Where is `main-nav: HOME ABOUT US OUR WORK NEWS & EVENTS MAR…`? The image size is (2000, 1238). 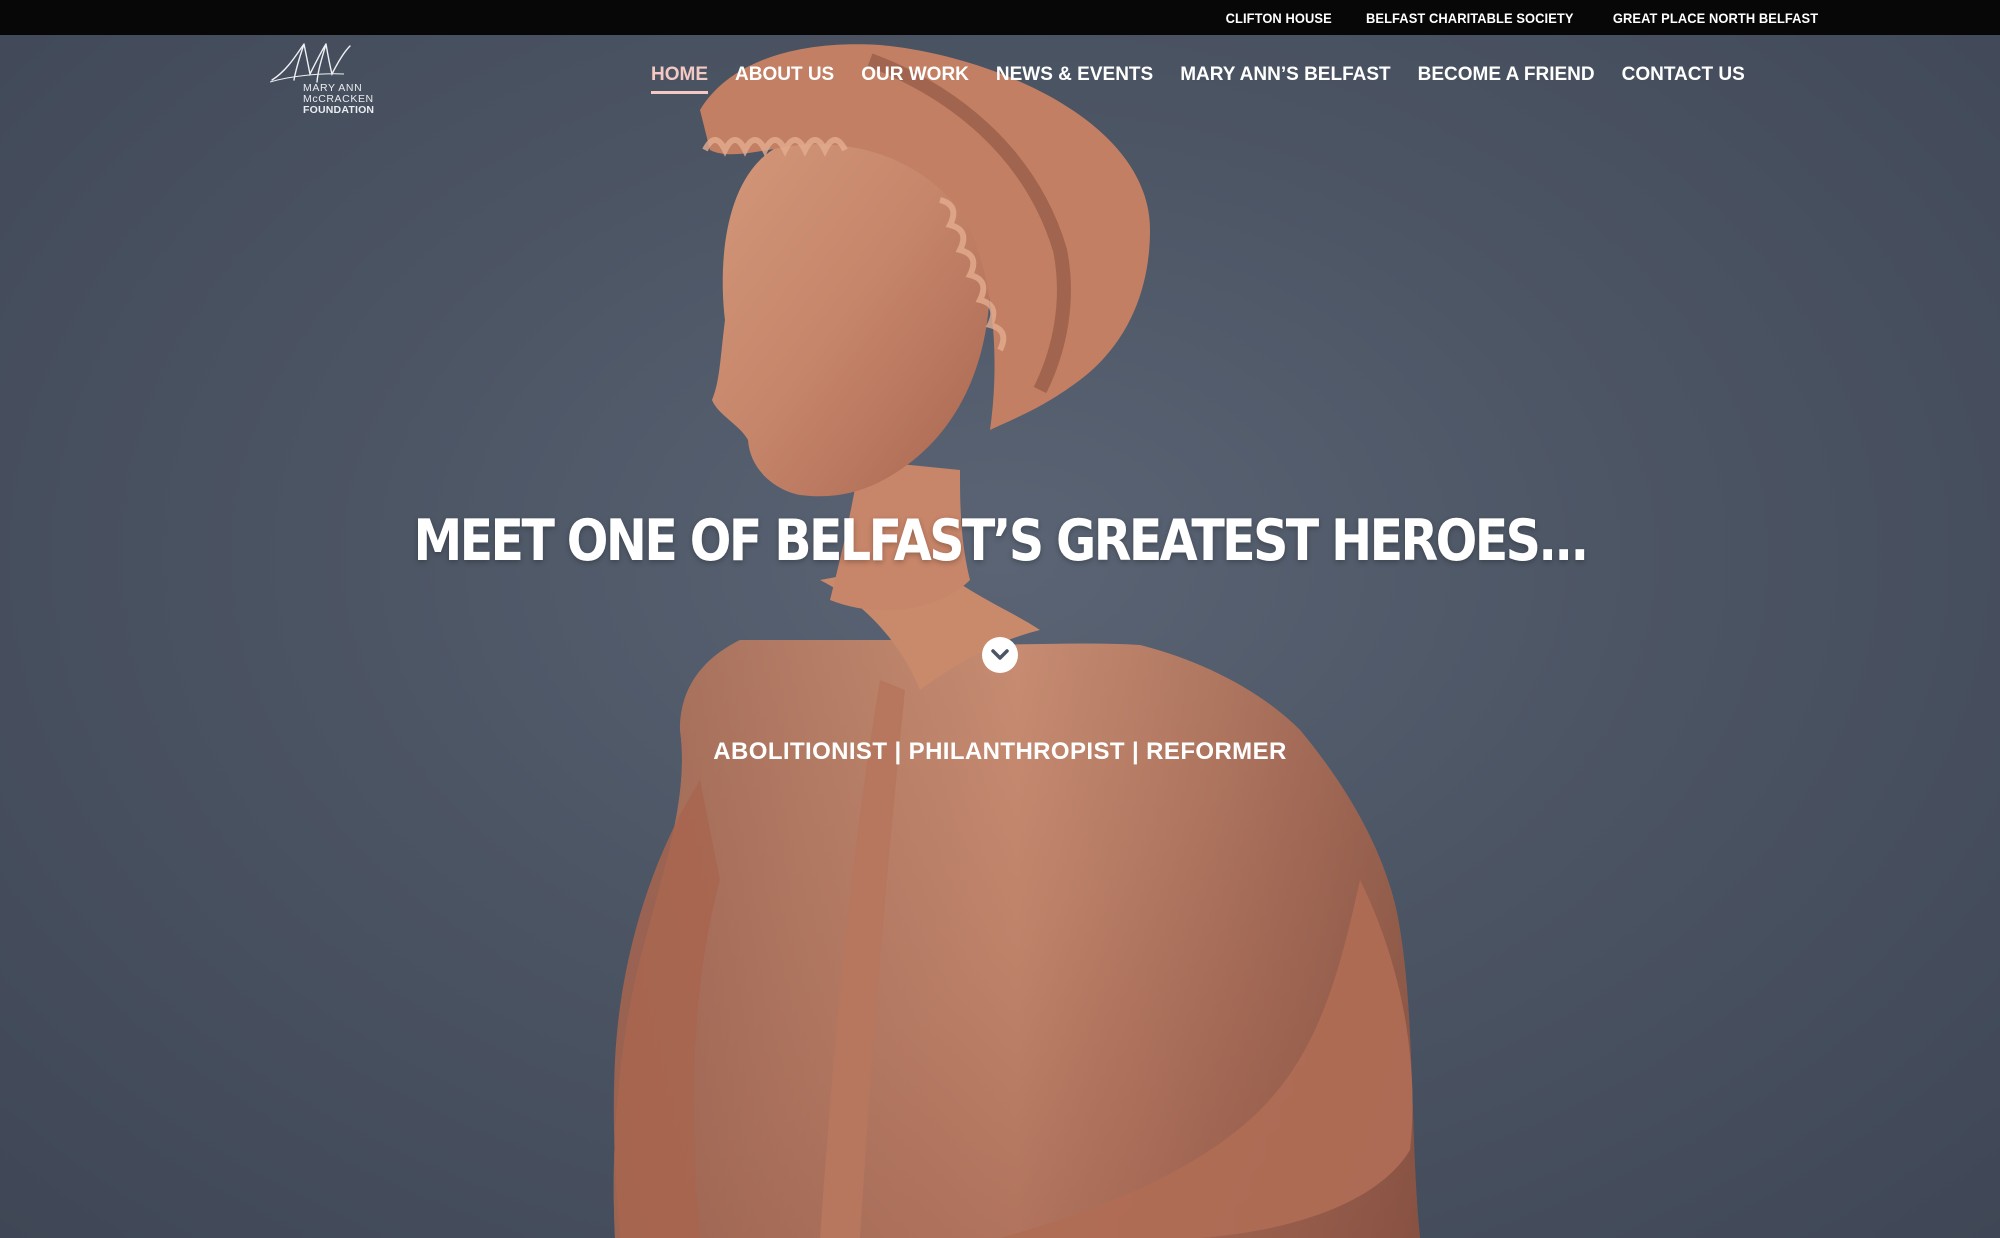 main-nav: HOME ABOUT US OUR WORK NEWS & EVENTS MAR… is located at coordinates (1211, 79).